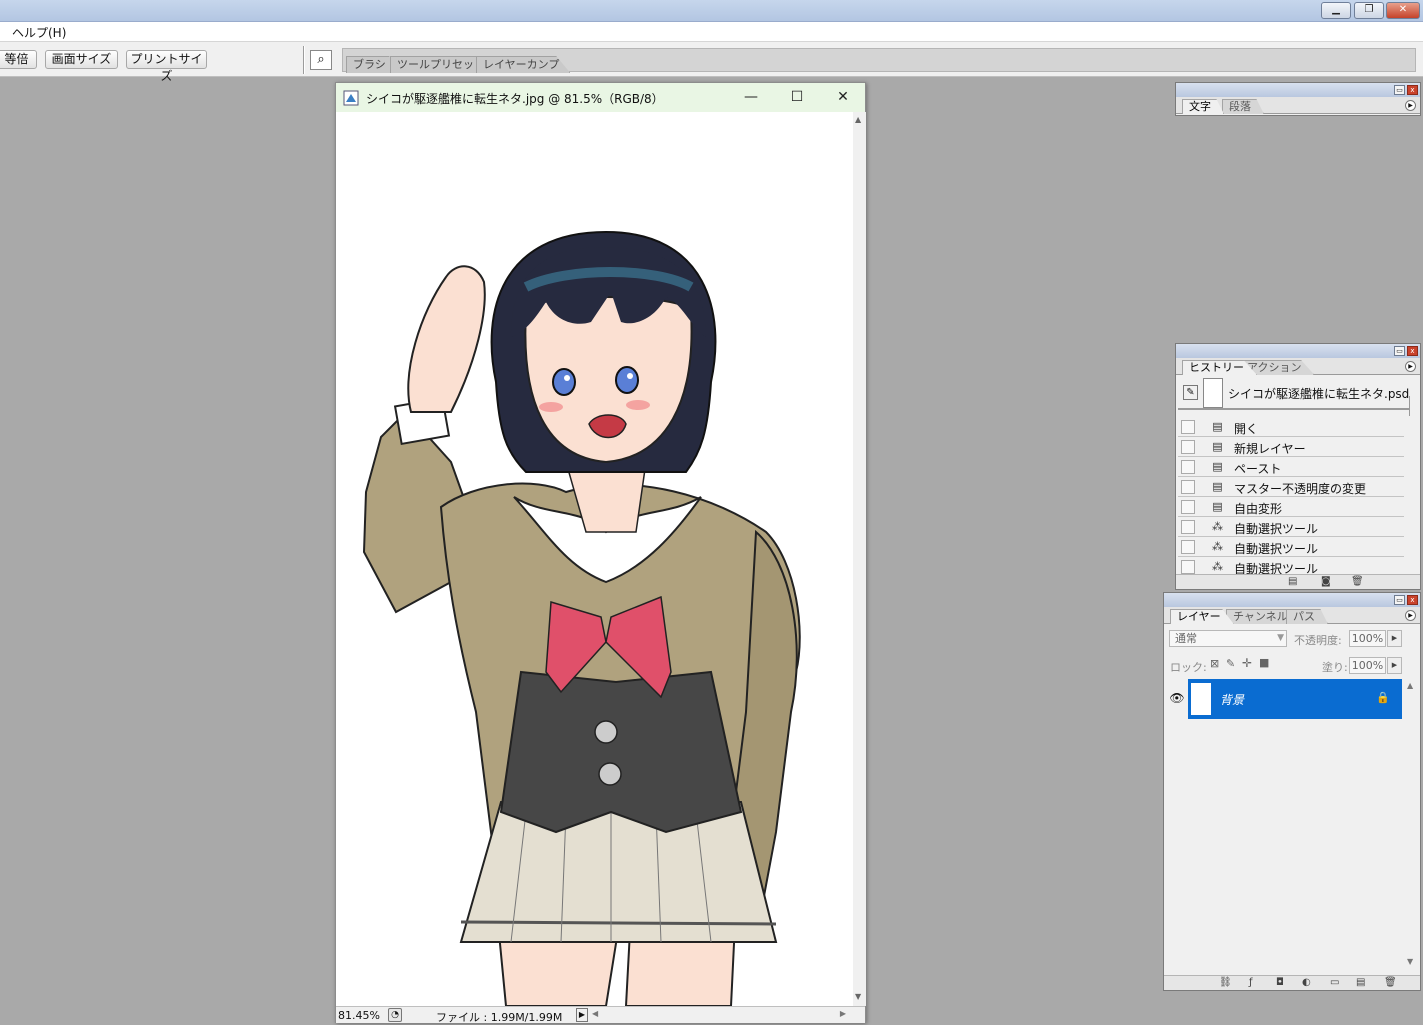 The width and height of the screenshot is (1423, 1025). I want to click on history-snapshot: ✎ シイコが駆逐艦椎に転生ネタ.psd, so click(1294, 393).